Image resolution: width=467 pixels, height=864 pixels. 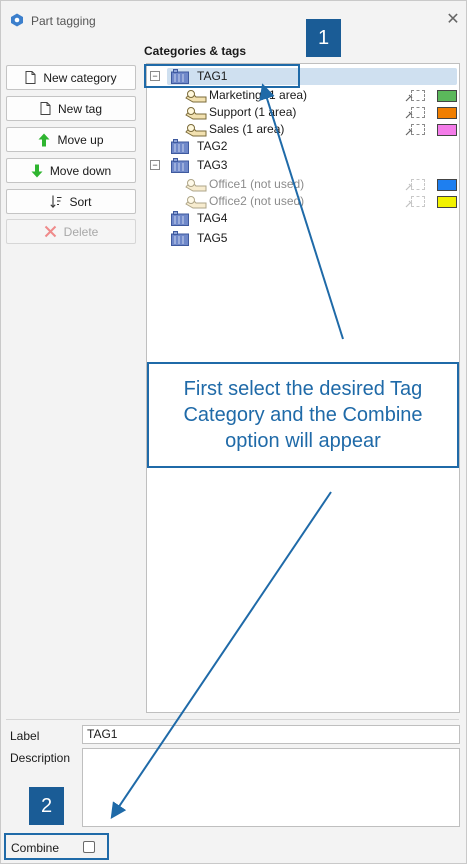 What do you see at coordinates (301, 211) in the screenshot?
I see `arrow-to-tag1` at bounding box center [301, 211].